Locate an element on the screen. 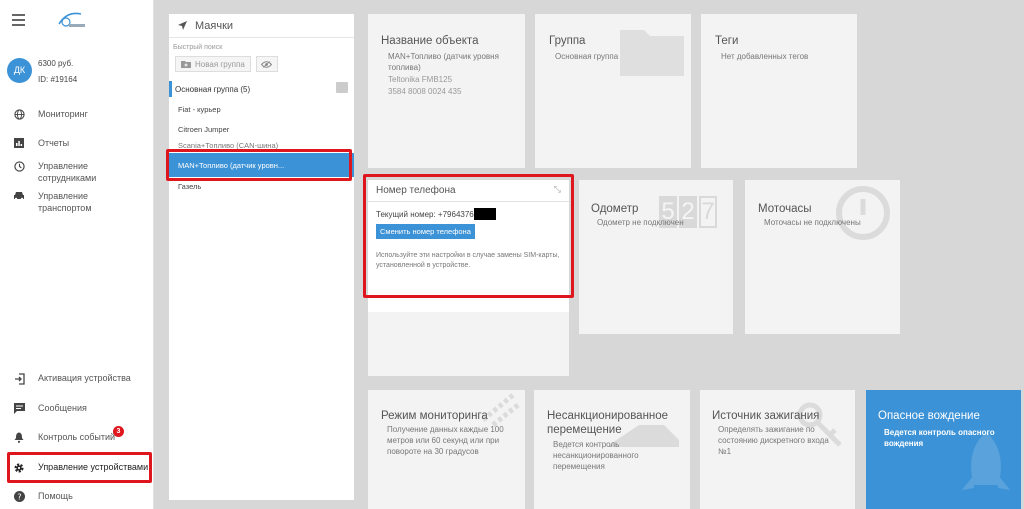 The width and height of the screenshot is (1024, 509). visibility-toggle is located at coordinates (266, 64).